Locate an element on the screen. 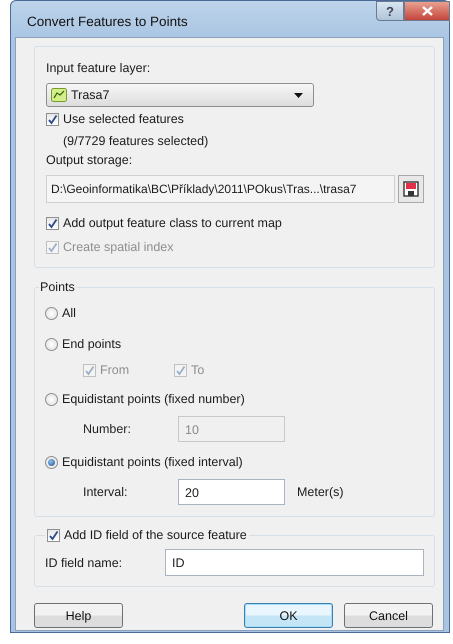  group-title: Points is located at coordinates (57, 287).